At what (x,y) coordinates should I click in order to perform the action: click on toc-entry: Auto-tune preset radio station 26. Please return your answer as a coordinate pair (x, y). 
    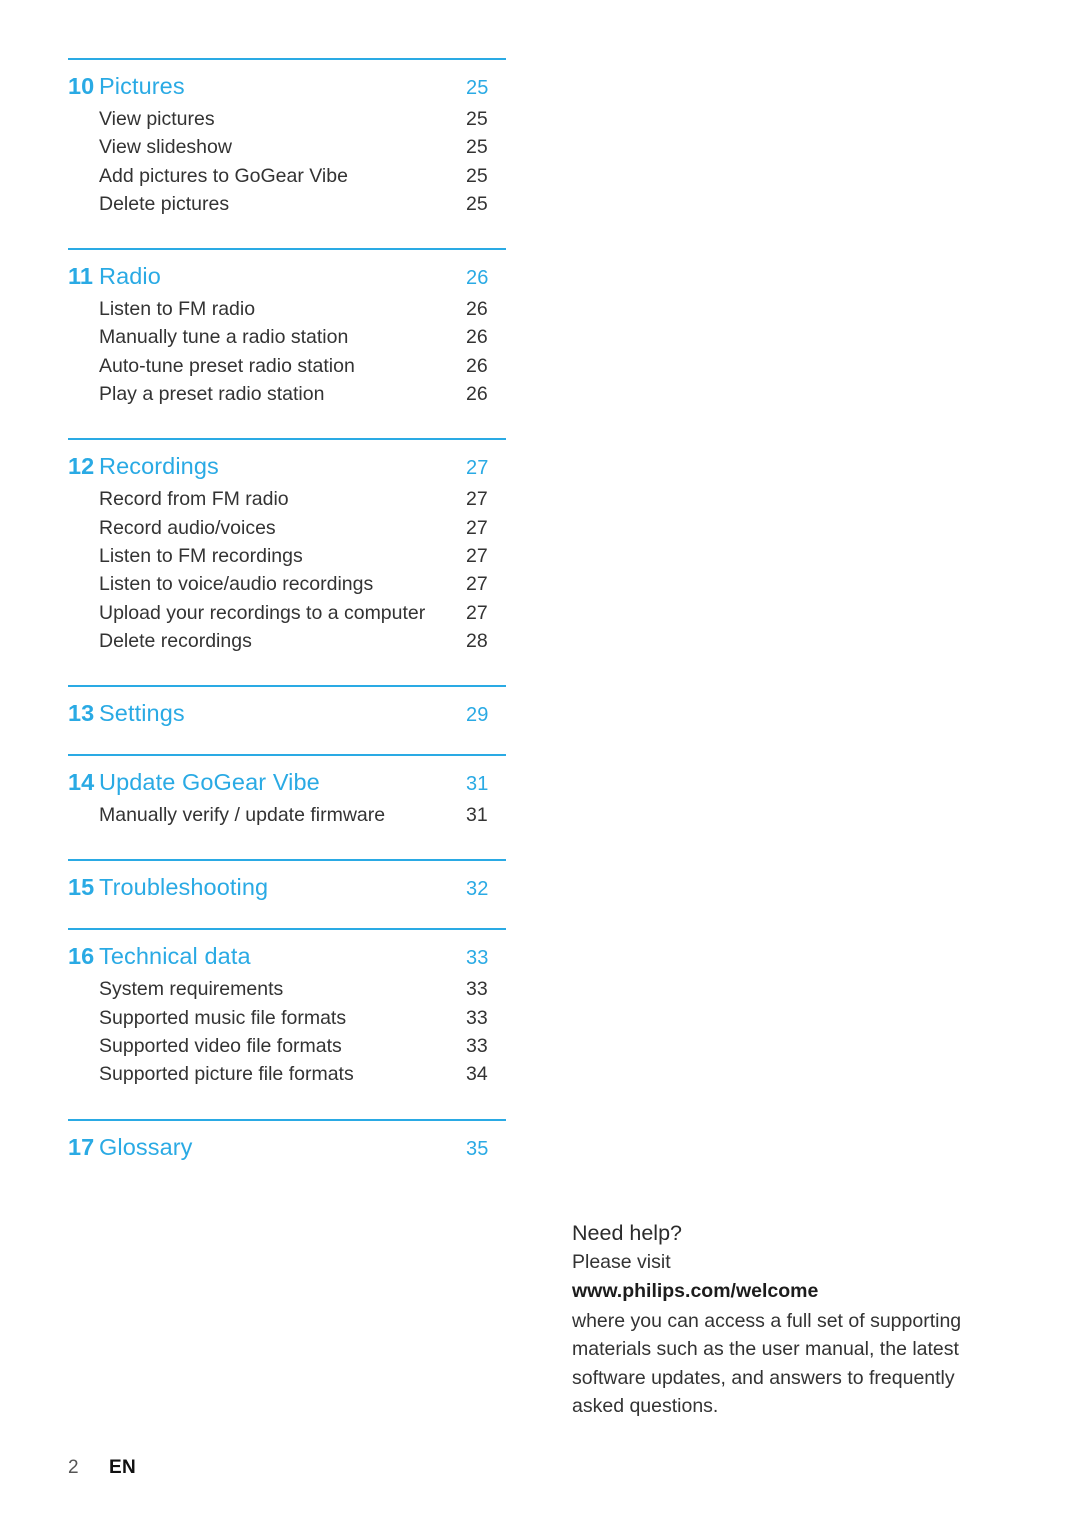
    Looking at the image, I should click on (288, 366).